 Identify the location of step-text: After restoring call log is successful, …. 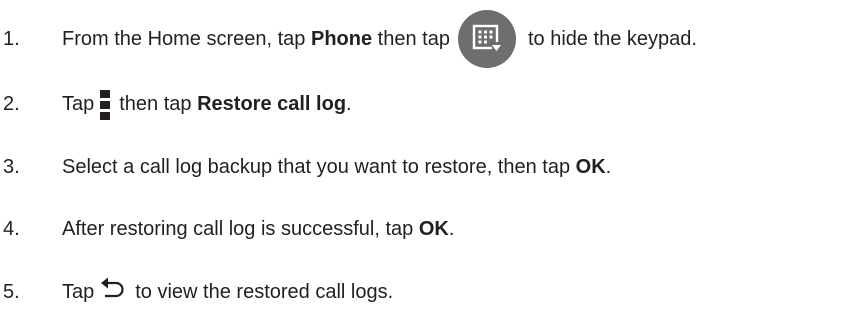
(258, 229).